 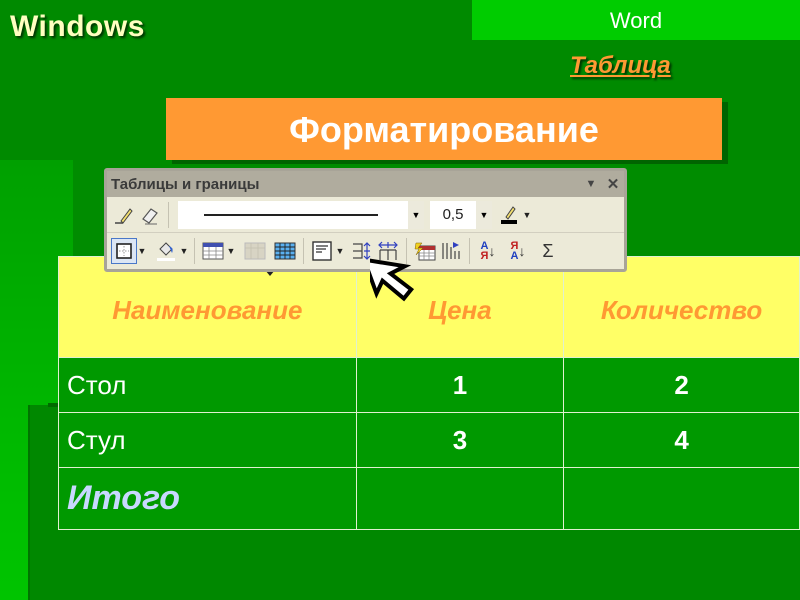 What do you see at coordinates (460, 498) in the screenshot?
I see `cell-total-price` at bounding box center [460, 498].